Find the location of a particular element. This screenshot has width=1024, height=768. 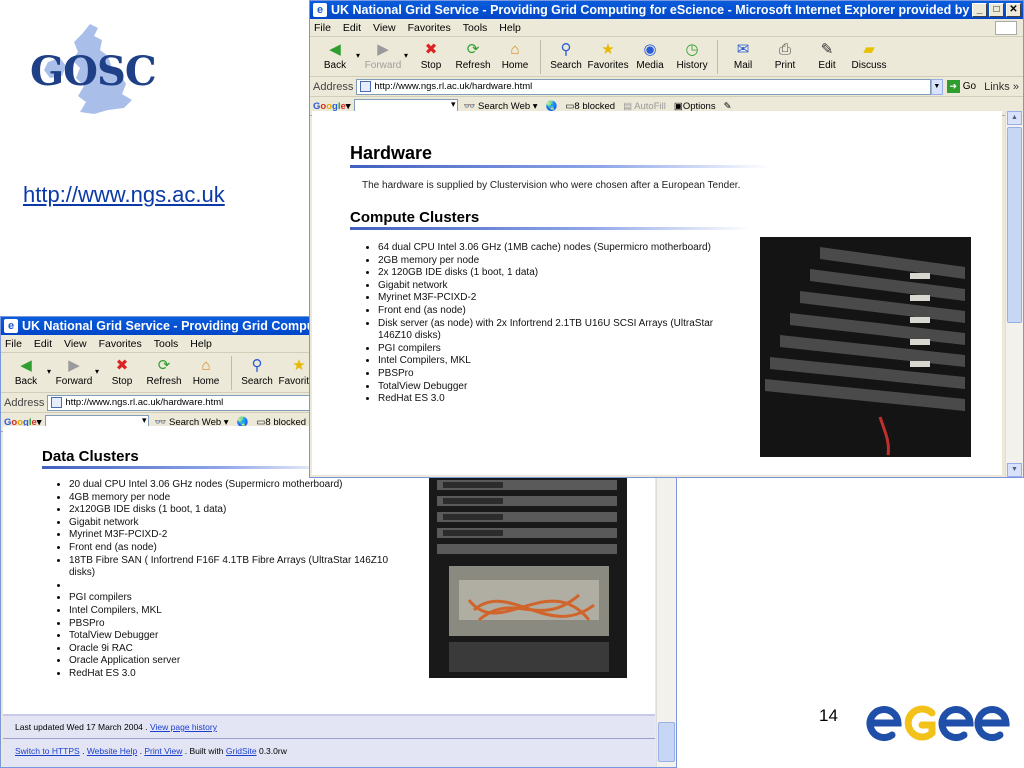

go-arrow-icon: ➔ is located at coordinates (953, 86).